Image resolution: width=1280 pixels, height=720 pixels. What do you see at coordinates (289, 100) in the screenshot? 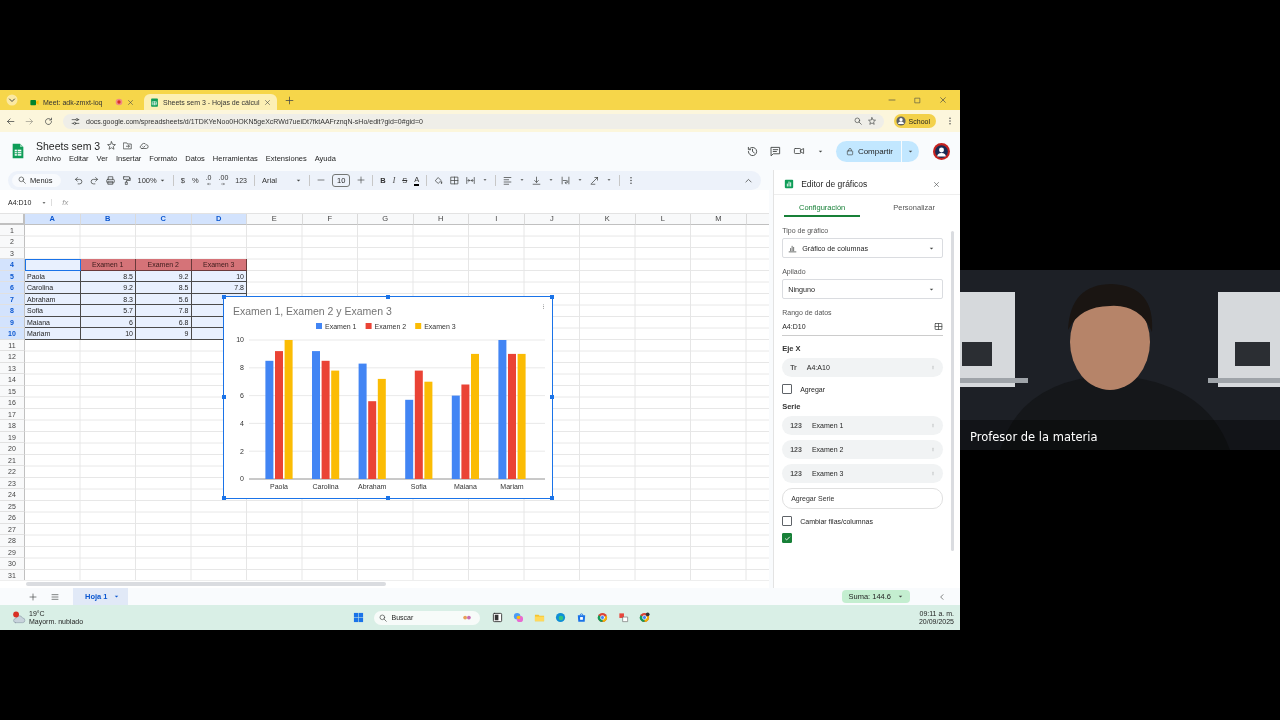
I see `new-tab-icon` at bounding box center [289, 100].